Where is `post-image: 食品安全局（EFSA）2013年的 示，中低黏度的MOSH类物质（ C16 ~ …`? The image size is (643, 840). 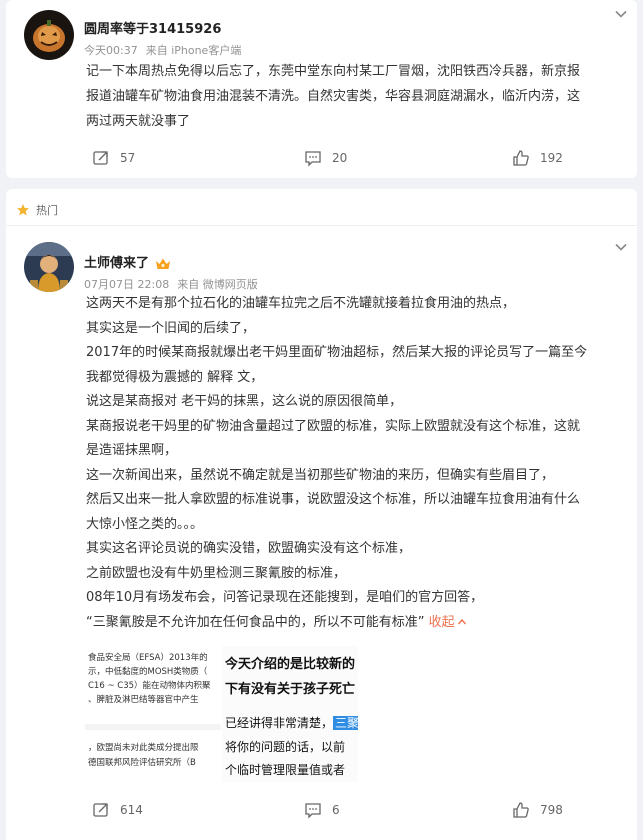
post-image: 食品安全局（EFSA）2013年的 示，中低黏度的MOSH类物质（ C16 ~ … is located at coordinates (153, 714).